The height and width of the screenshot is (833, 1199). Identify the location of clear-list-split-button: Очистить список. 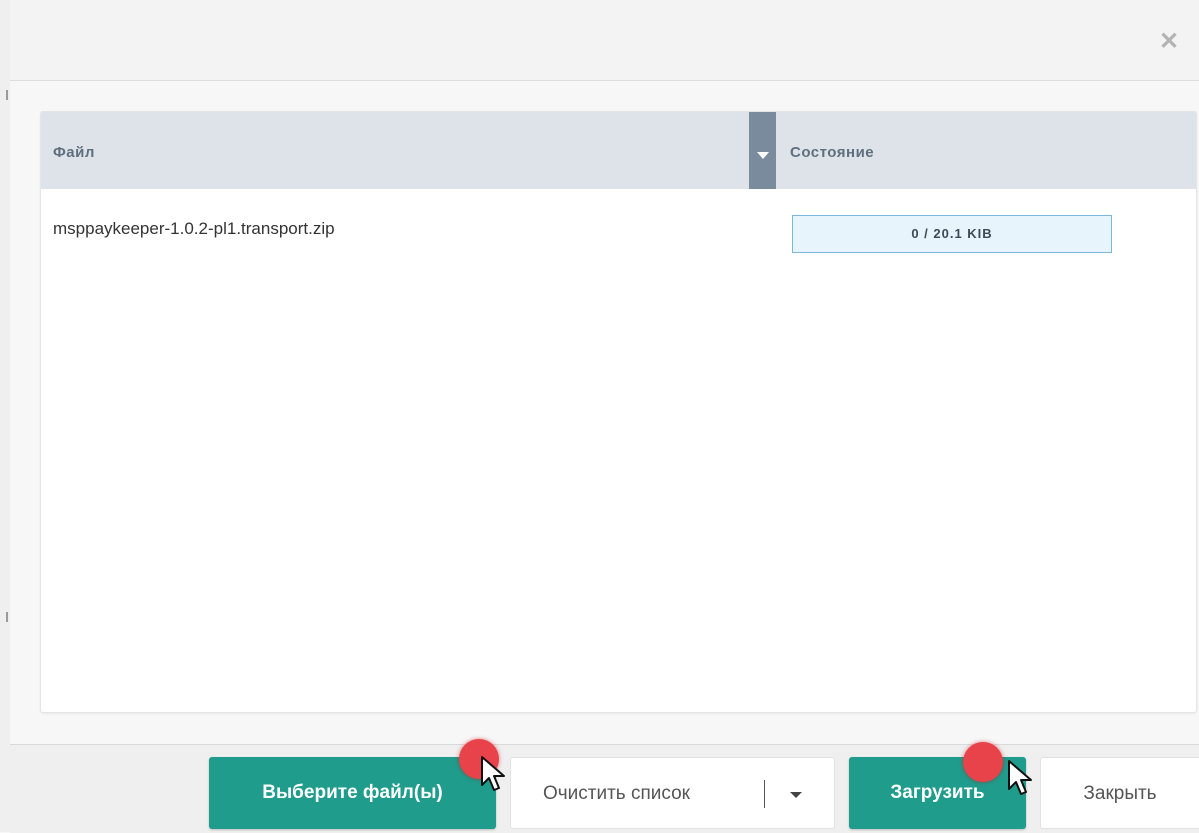
(672, 793).